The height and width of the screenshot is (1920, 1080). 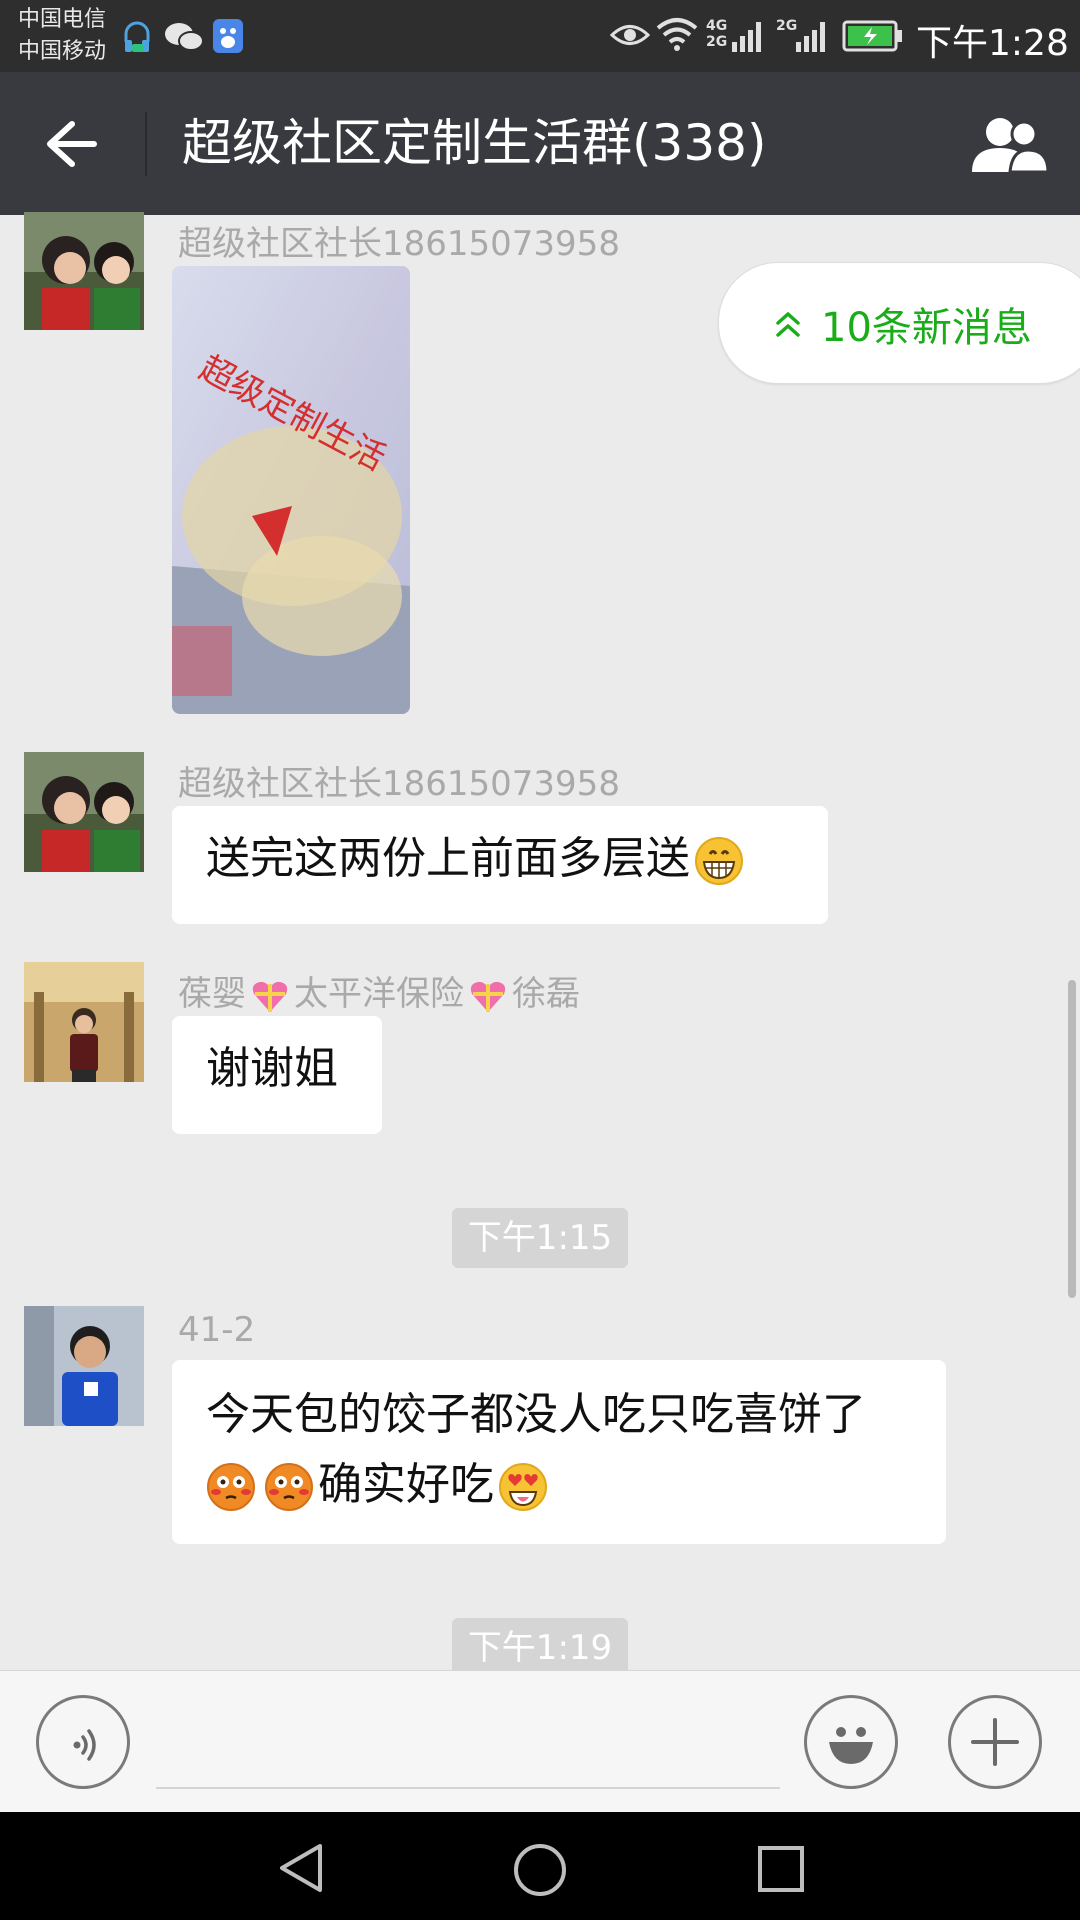 I want to click on message-input, so click(x=468, y=1788).